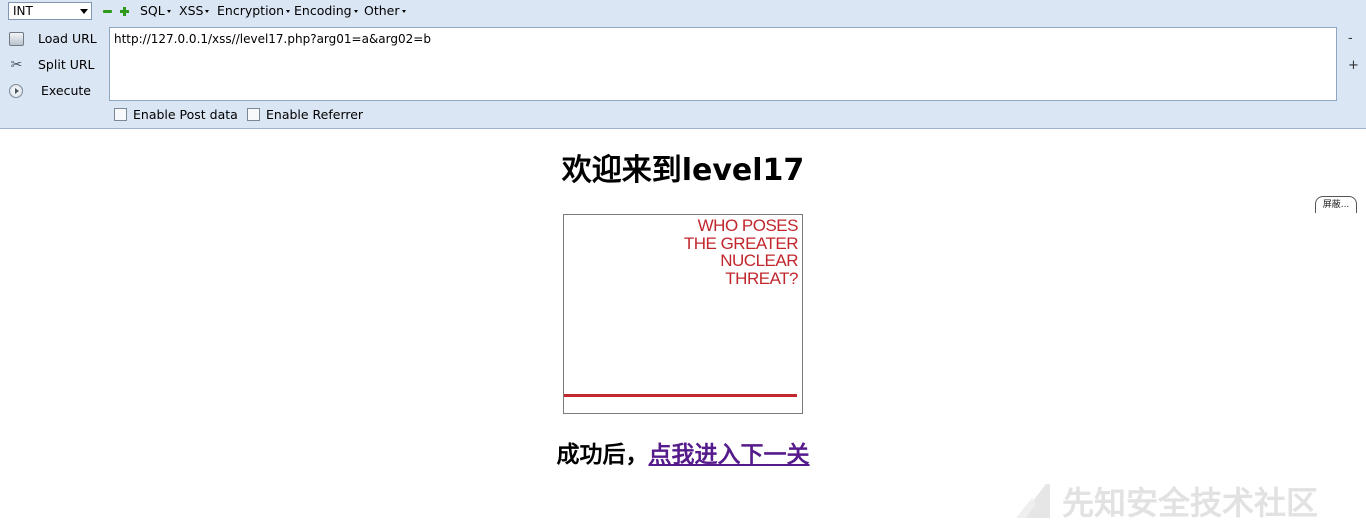 The height and width of the screenshot is (531, 1366). I want to click on load-url-icon, so click(16, 39).